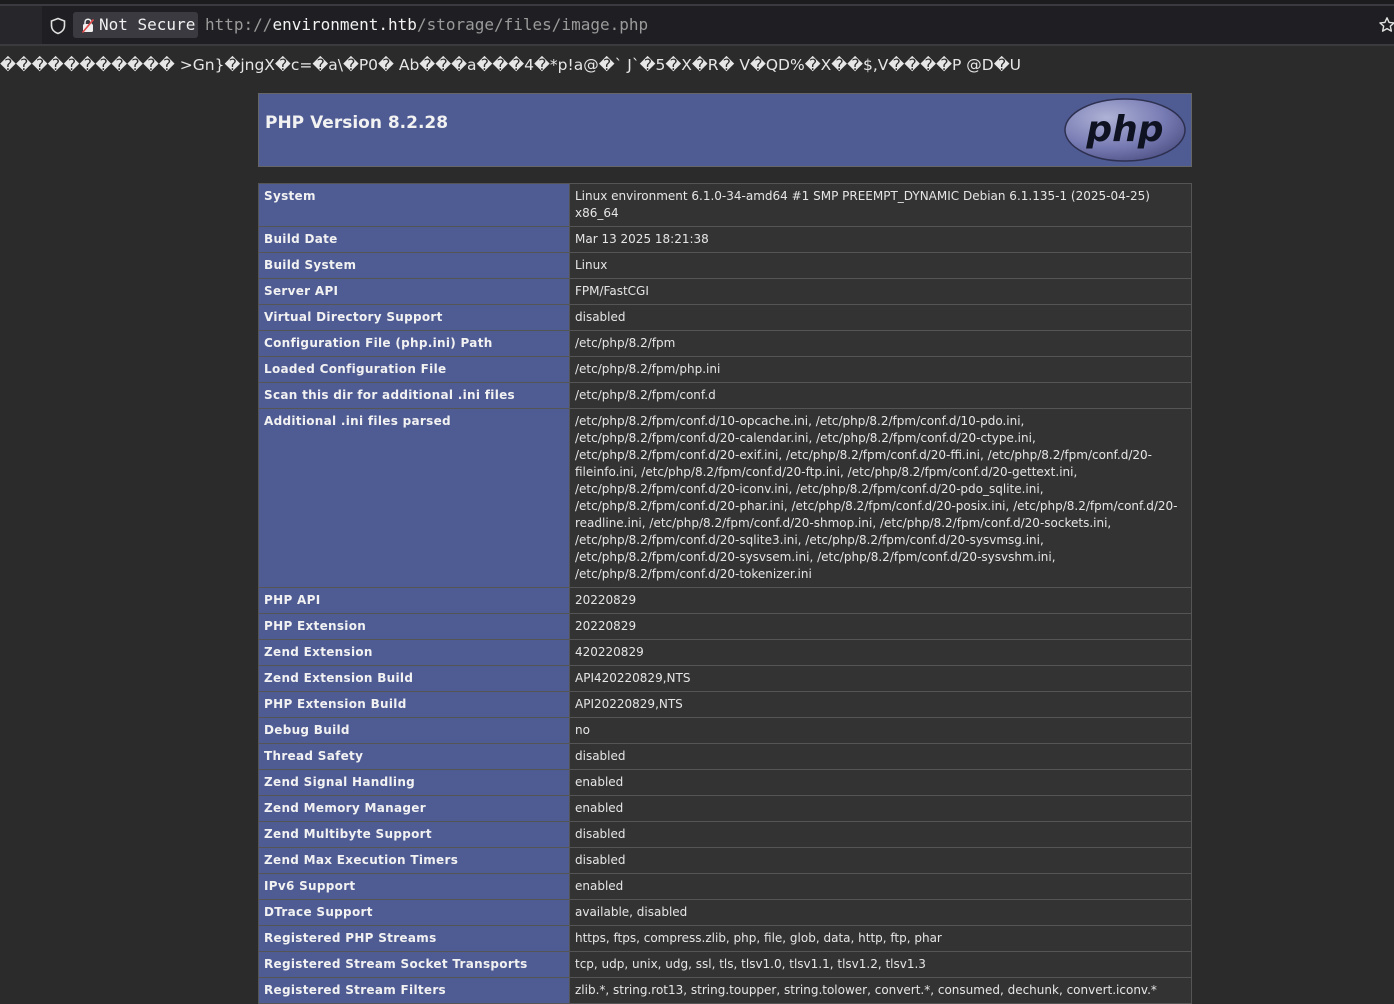 The width and height of the screenshot is (1394, 1004). I want to click on row-key: Build Date, so click(414, 239).